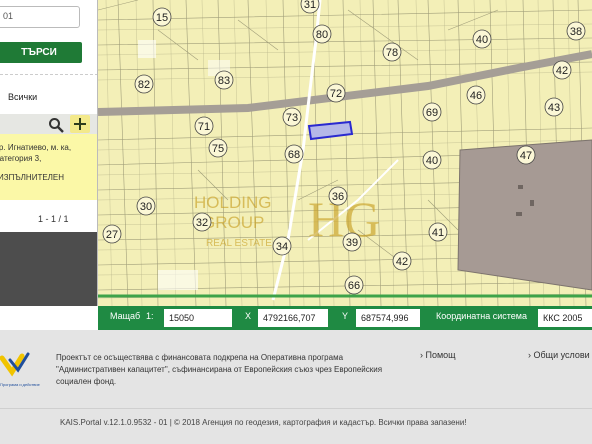  I want to click on parcel-number-label: 39, so click(352, 243).